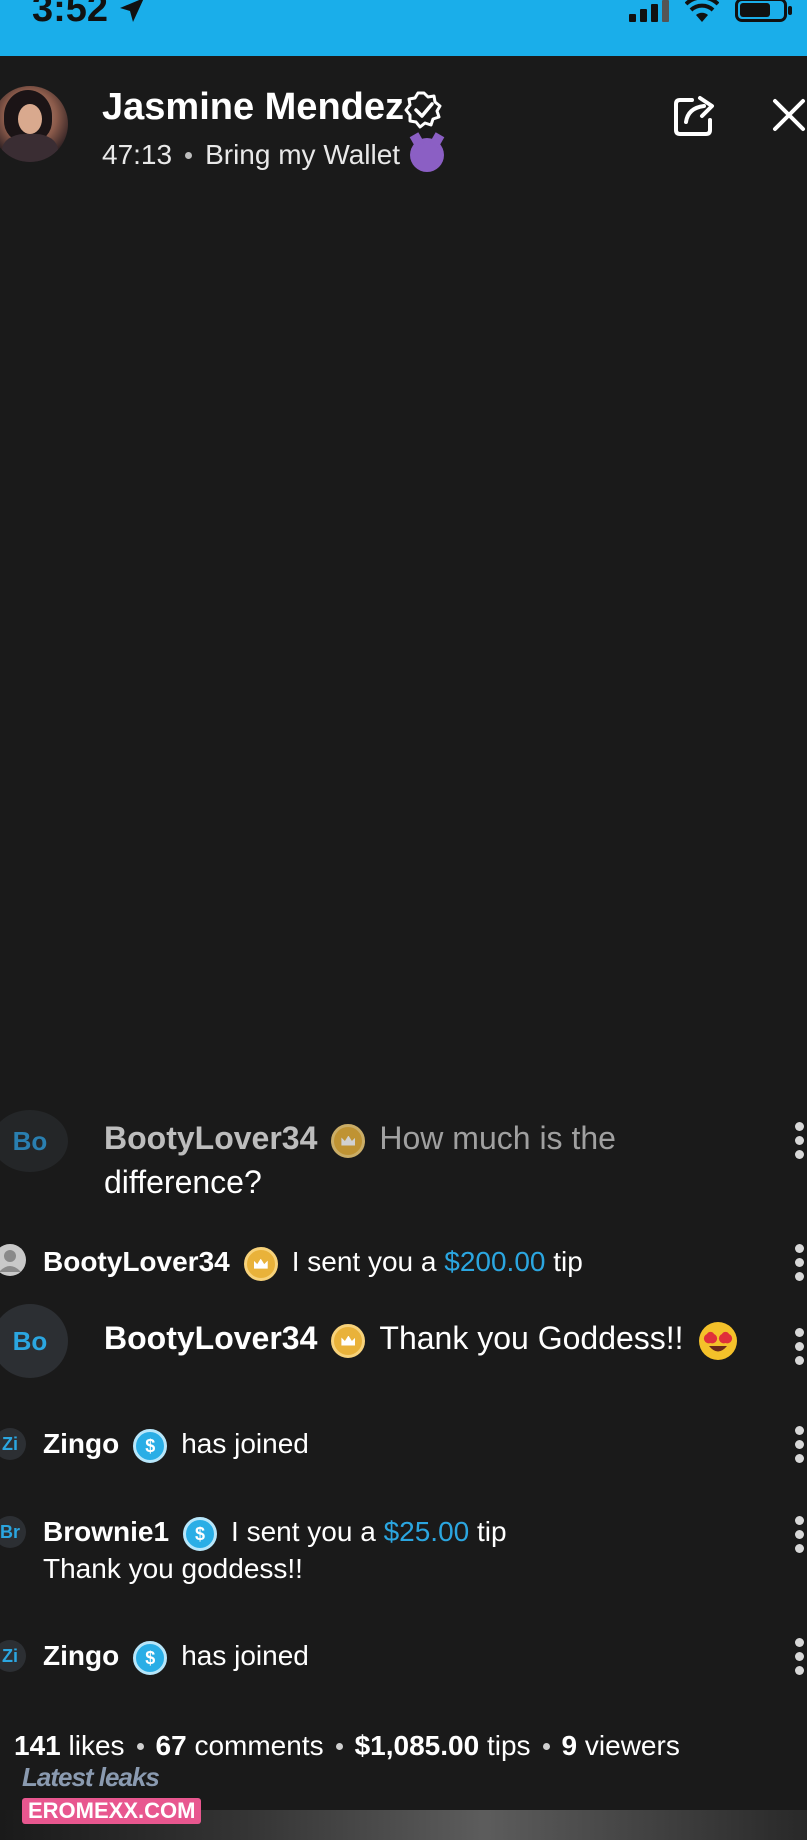 This screenshot has height=1840, width=807. What do you see at coordinates (34, 124) in the screenshot?
I see `creator-avatar` at bounding box center [34, 124].